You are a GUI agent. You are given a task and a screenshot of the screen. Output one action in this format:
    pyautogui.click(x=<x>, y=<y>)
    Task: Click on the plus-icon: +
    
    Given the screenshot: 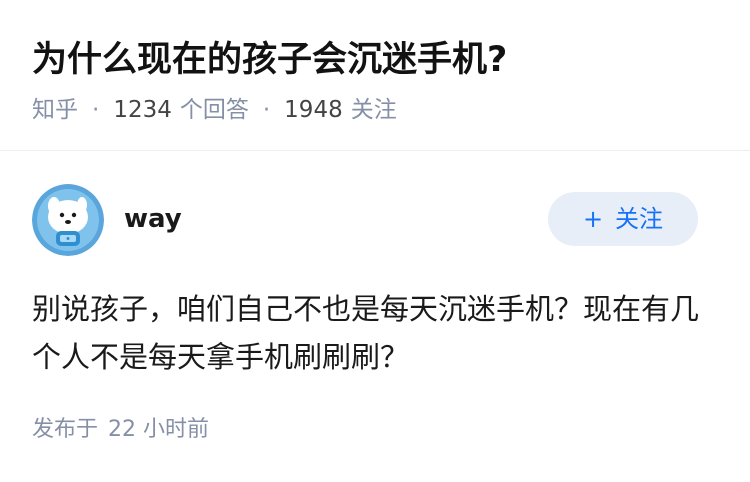 What is the action you would take?
    pyautogui.click(x=593, y=219)
    